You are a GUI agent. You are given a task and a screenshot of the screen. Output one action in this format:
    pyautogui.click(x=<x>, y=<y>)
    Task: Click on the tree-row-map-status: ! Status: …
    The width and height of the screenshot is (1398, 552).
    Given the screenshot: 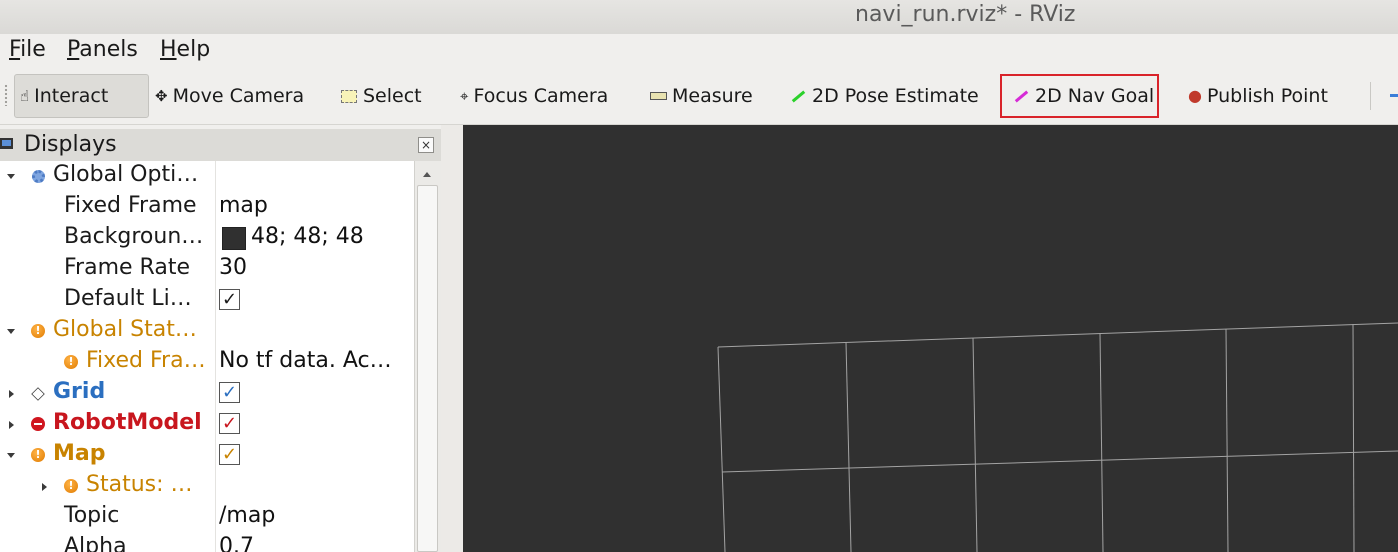 What is the action you would take?
    pyautogui.click(x=207, y=486)
    